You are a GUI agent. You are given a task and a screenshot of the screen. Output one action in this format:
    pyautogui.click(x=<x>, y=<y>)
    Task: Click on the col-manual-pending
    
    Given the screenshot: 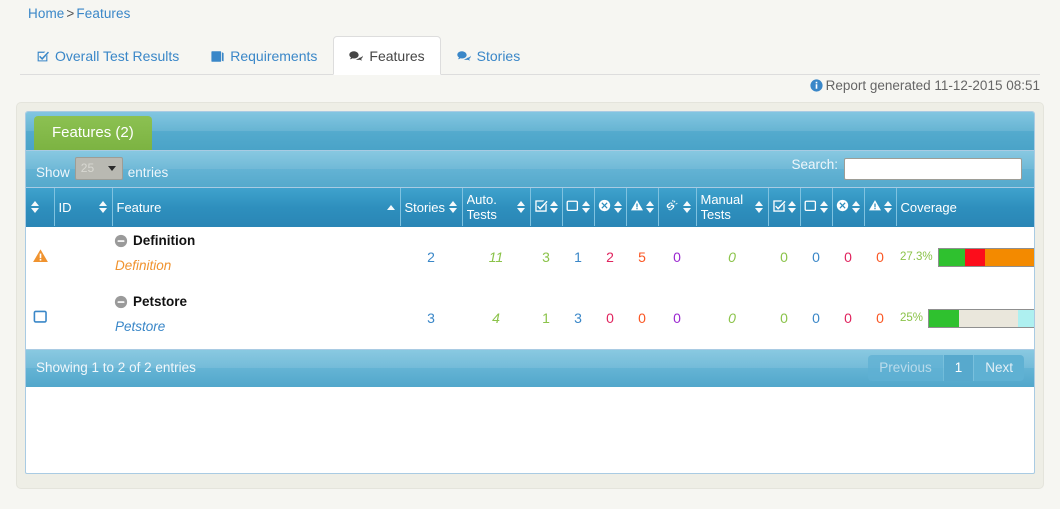 What is the action you would take?
    pyautogui.click(x=816, y=207)
    